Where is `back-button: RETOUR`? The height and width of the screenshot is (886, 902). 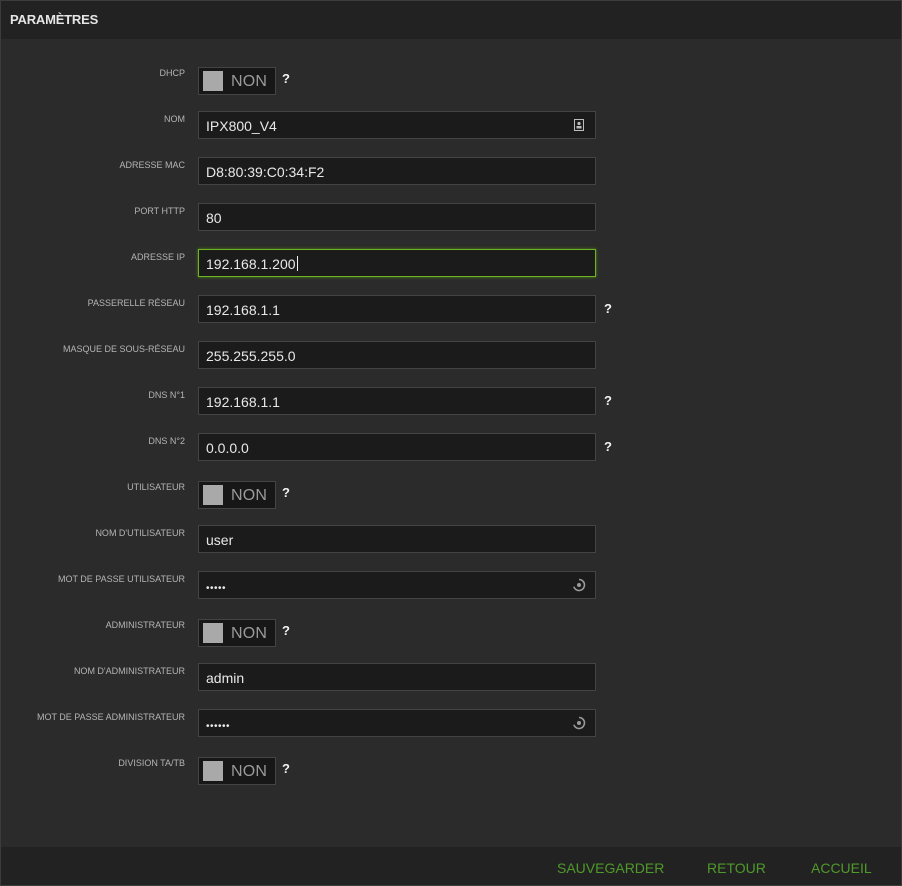 back-button: RETOUR is located at coordinates (736, 868).